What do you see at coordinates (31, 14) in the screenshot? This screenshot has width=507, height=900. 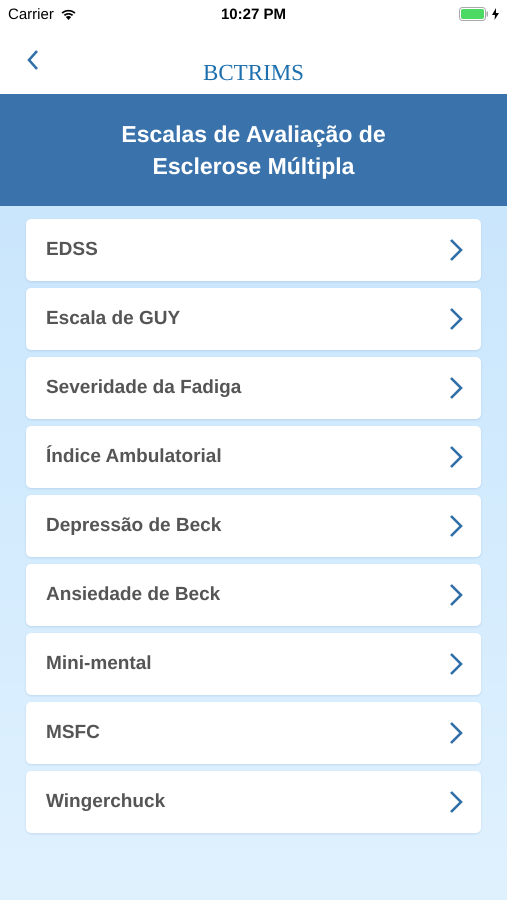 I see `carrier-label: Carrier` at bounding box center [31, 14].